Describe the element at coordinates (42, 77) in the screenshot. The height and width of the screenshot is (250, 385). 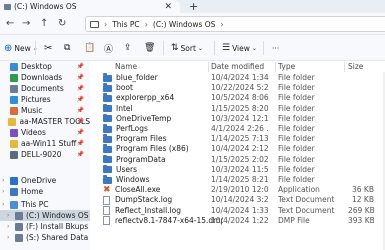
I see `sidebar-item-label: Downloads` at that location.